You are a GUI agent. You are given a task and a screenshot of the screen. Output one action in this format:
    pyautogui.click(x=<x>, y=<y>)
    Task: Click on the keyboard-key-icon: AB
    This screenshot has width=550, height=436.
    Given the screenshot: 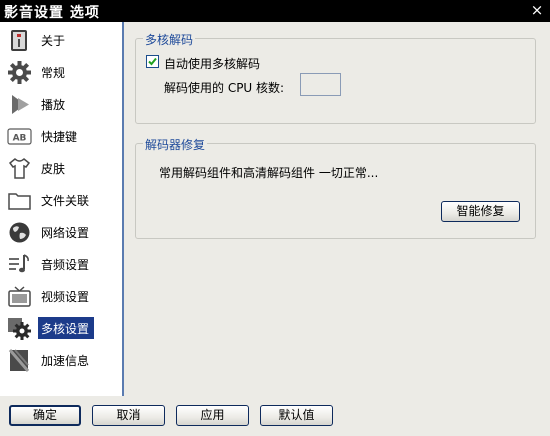 What is the action you would take?
    pyautogui.click(x=19, y=136)
    